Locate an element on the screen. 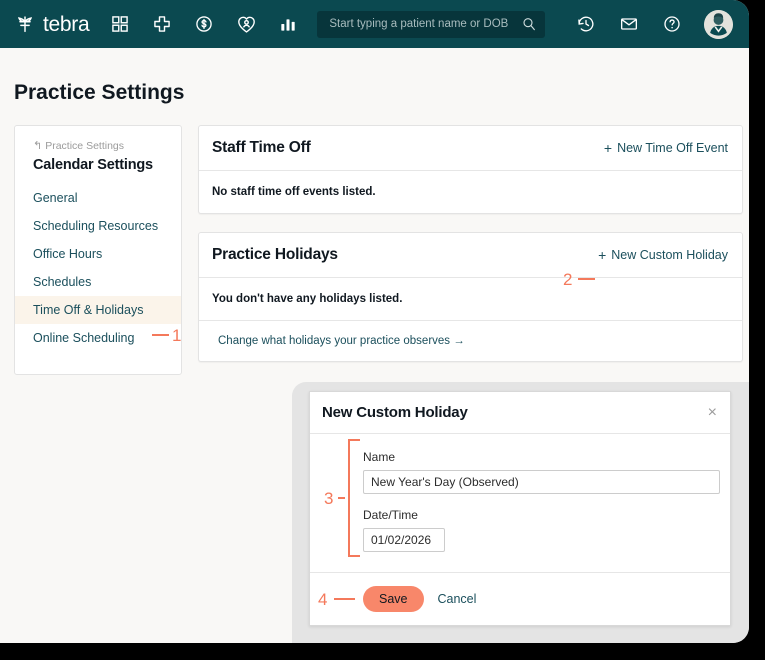 Image resolution: width=765 pixels, height=660 pixels. cancel-button: Cancel is located at coordinates (457, 599).